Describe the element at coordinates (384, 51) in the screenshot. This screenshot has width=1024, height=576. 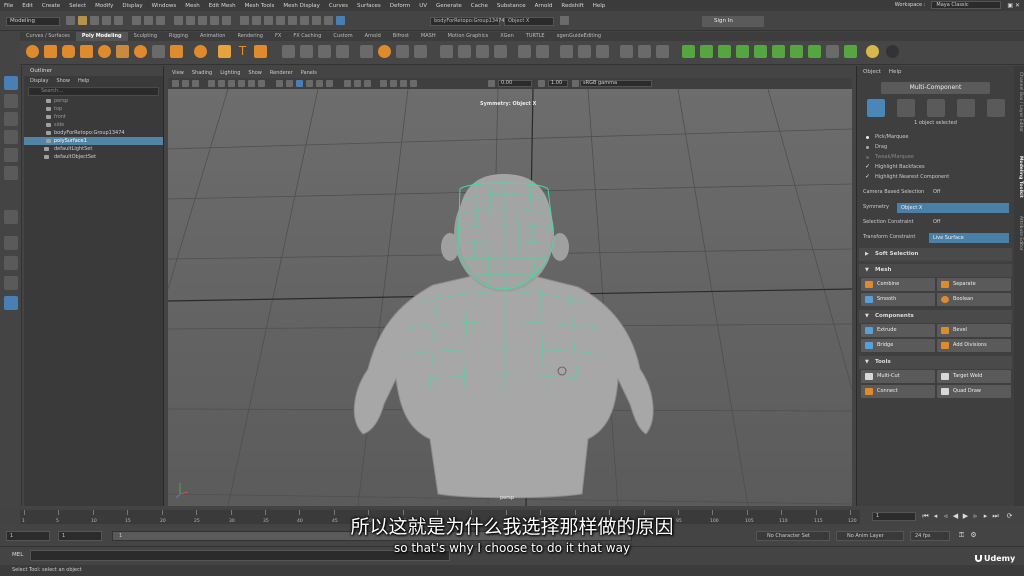
I see `reduce-icon` at that location.